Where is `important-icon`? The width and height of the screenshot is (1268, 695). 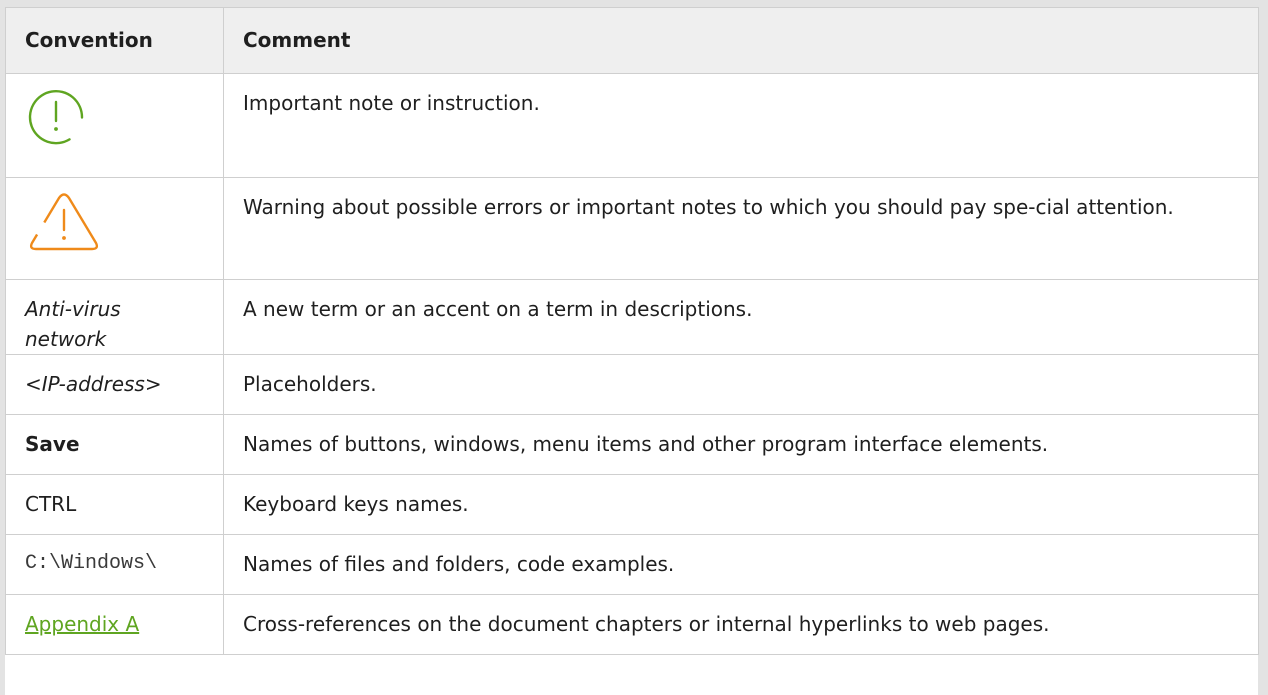
important-icon is located at coordinates (56, 117).